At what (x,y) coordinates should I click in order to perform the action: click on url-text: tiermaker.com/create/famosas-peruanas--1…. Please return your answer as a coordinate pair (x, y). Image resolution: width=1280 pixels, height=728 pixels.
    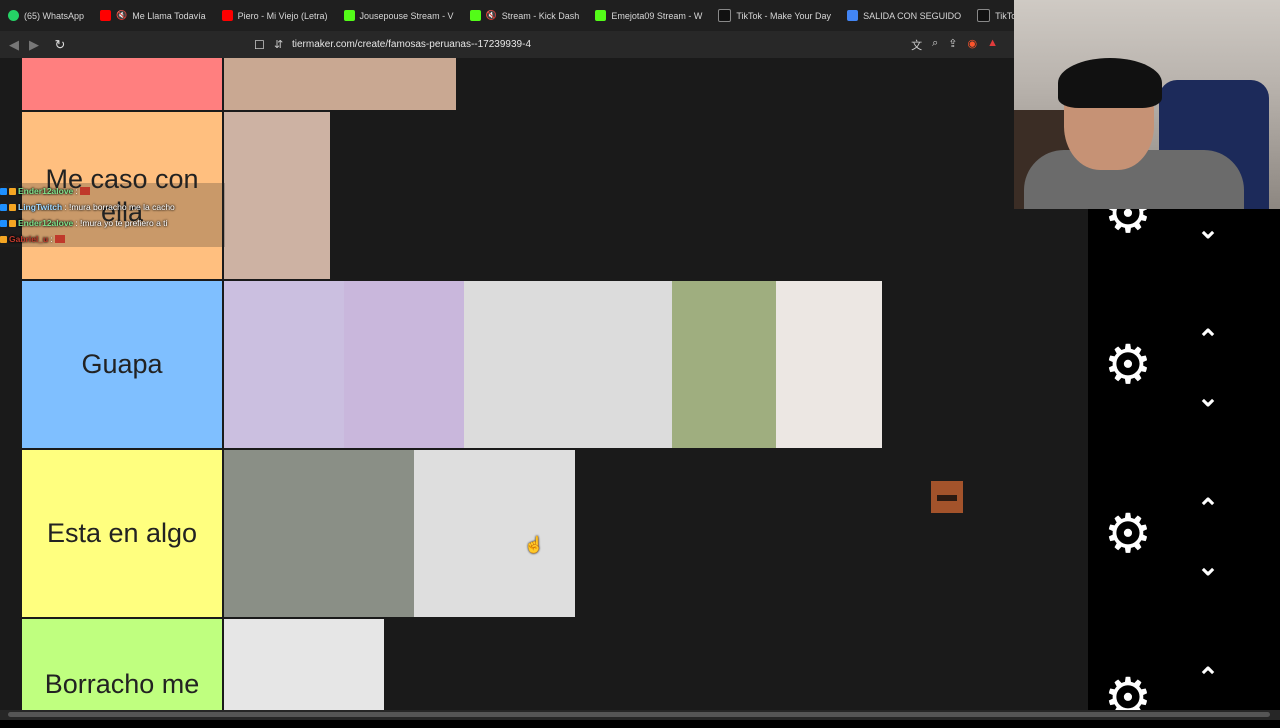
    Looking at the image, I should click on (601, 44).